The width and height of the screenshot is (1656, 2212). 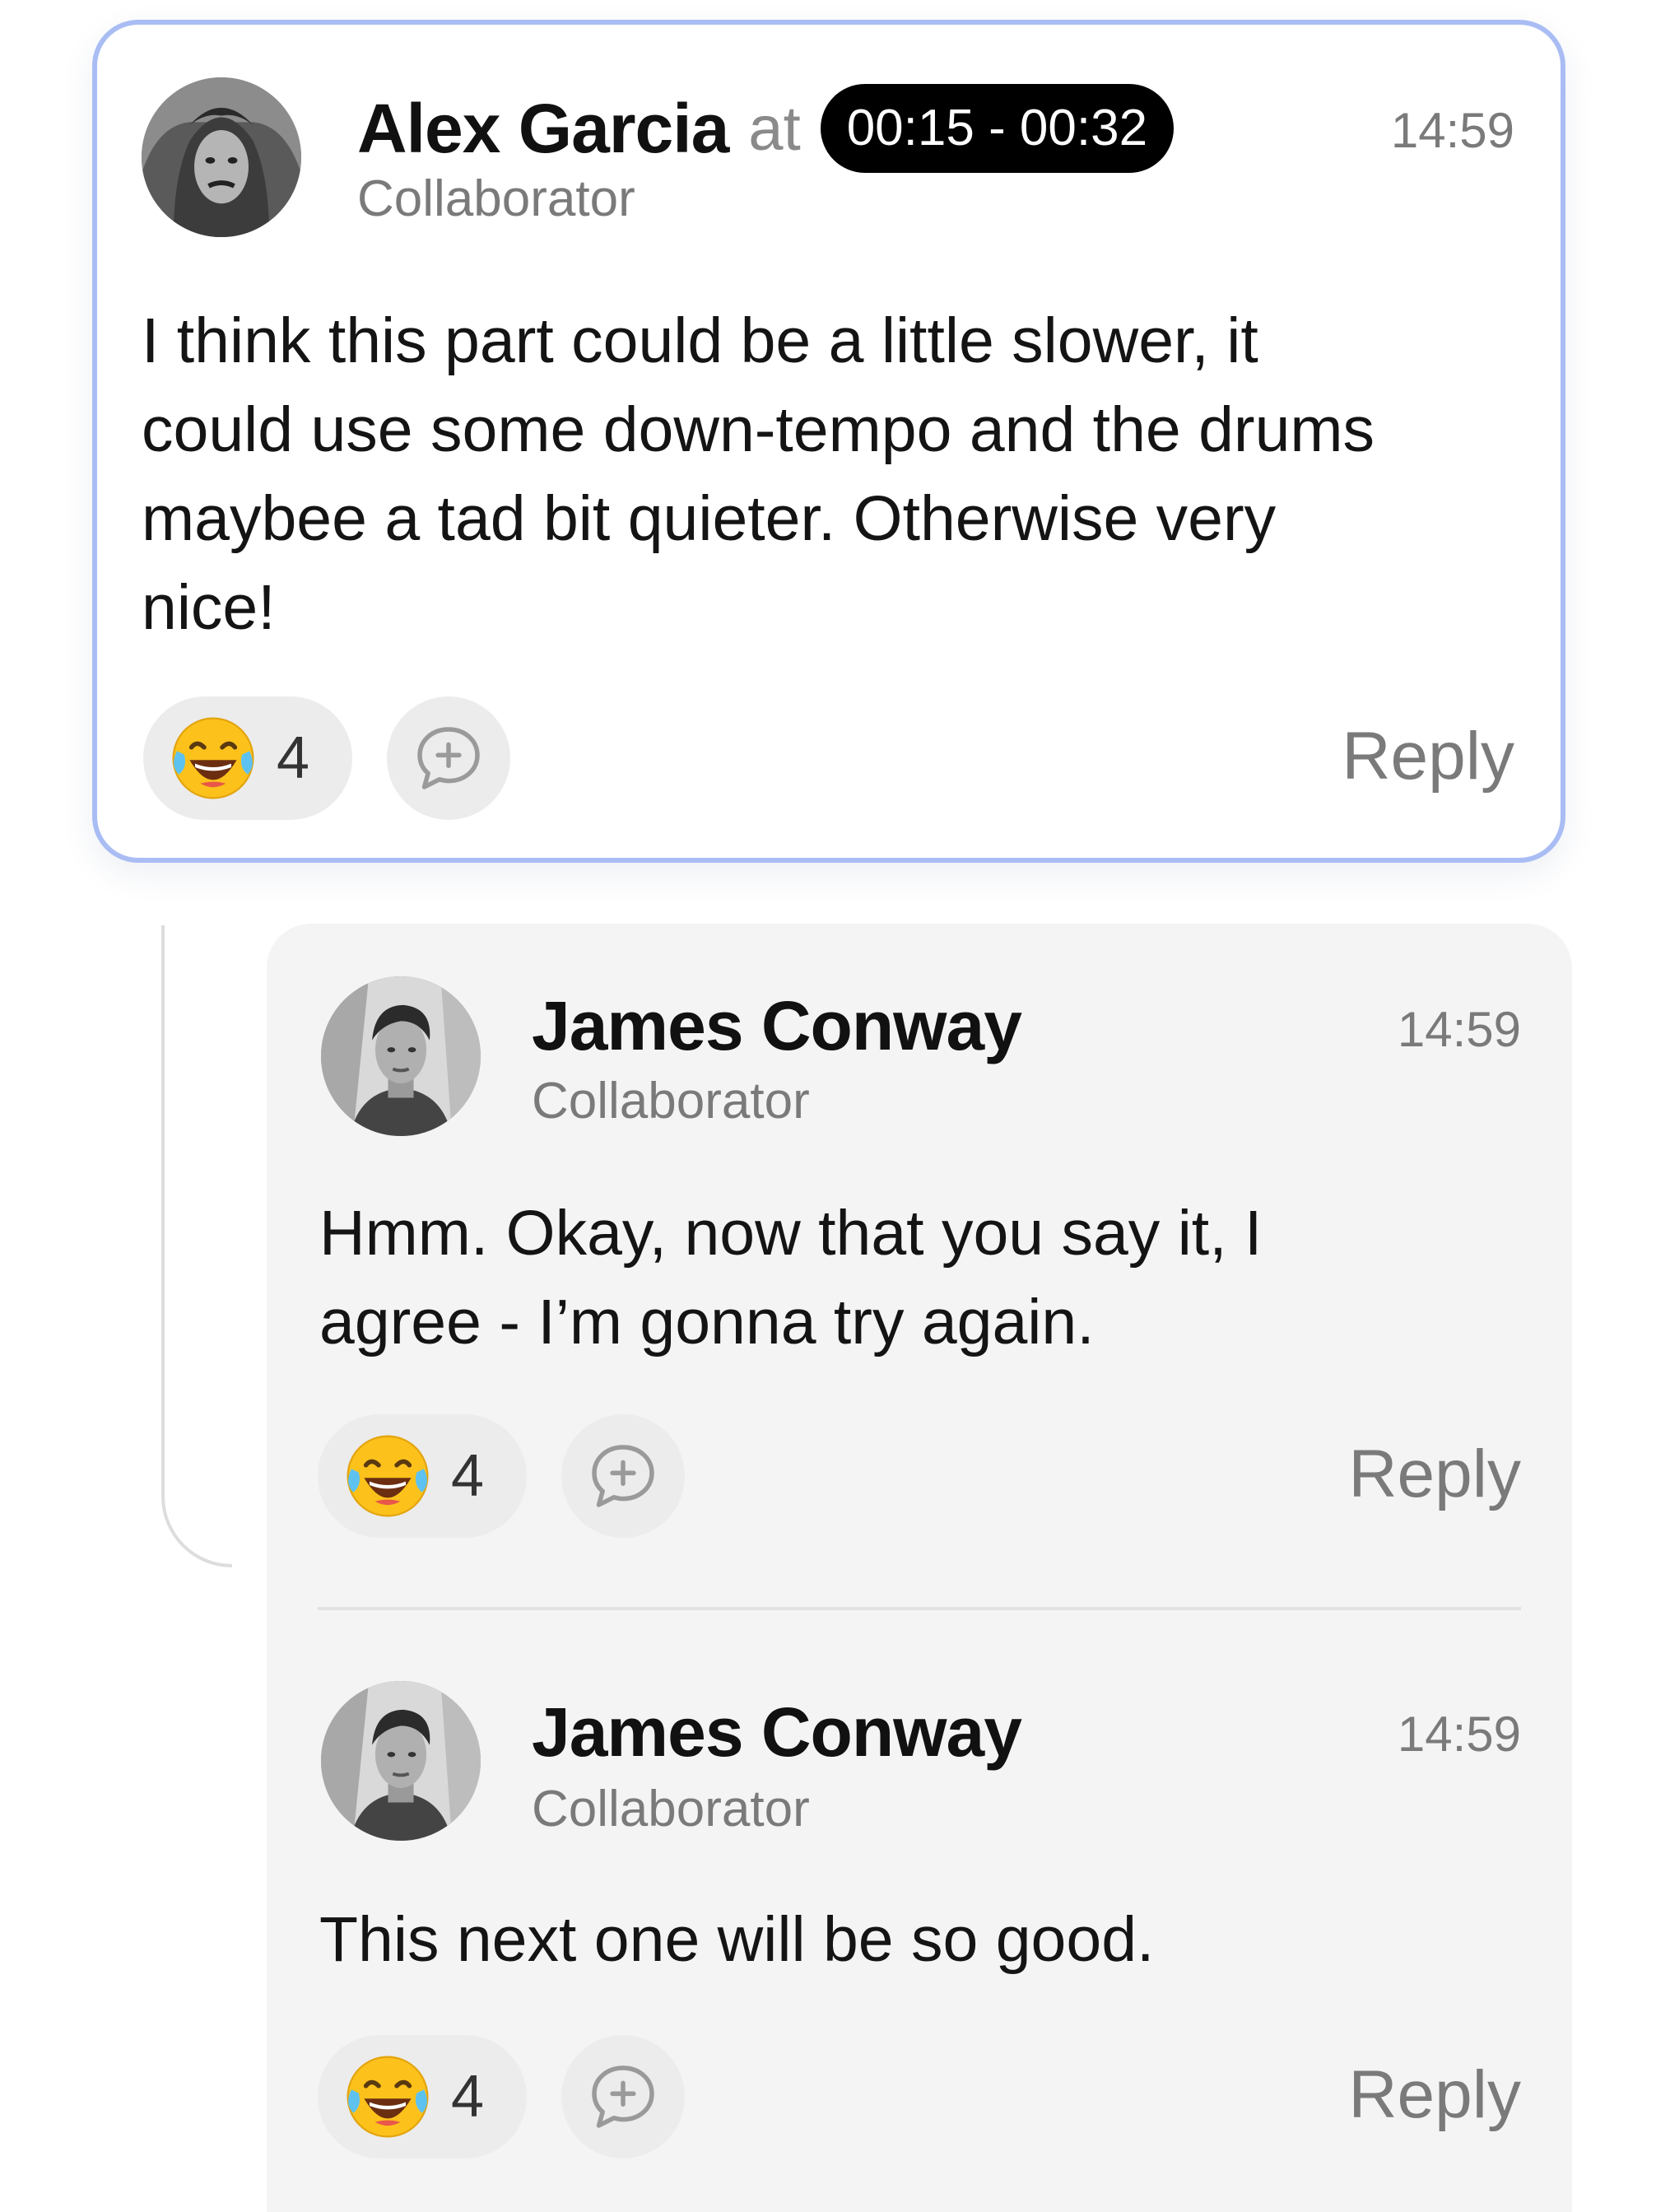 What do you see at coordinates (709, 518) in the screenshot?
I see `comment-text-line: maybee a tad bit quieter. Otherwise very` at bounding box center [709, 518].